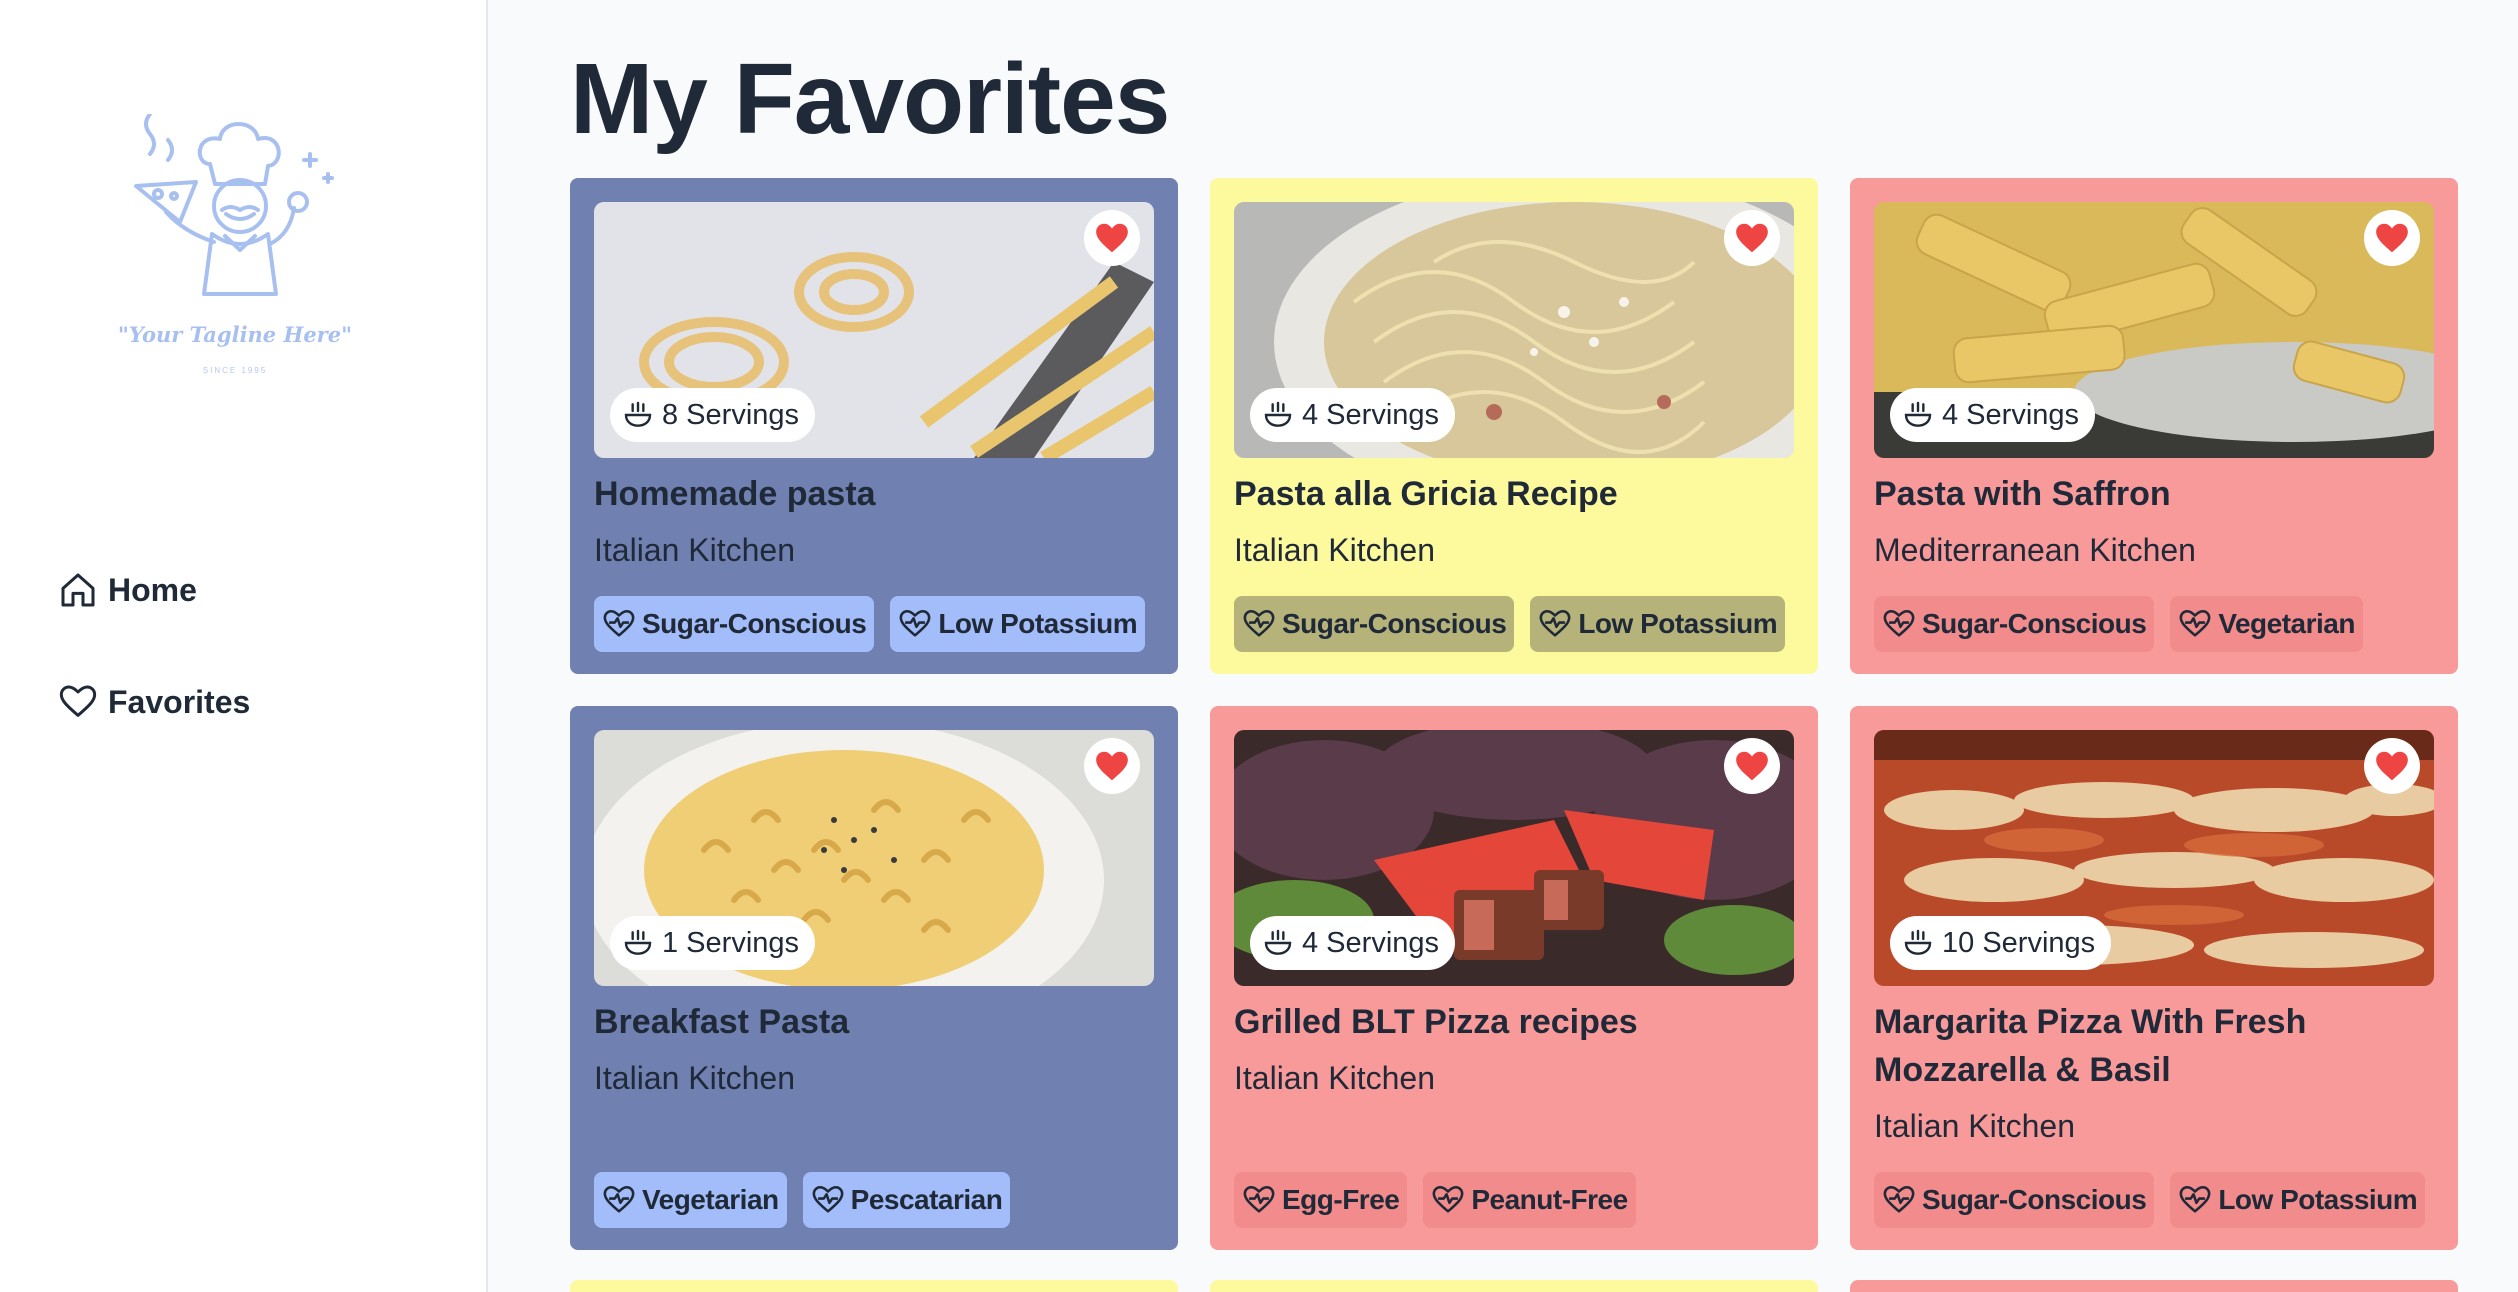  I want to click on servings-badge: 1 Servings, so click(713, 943).